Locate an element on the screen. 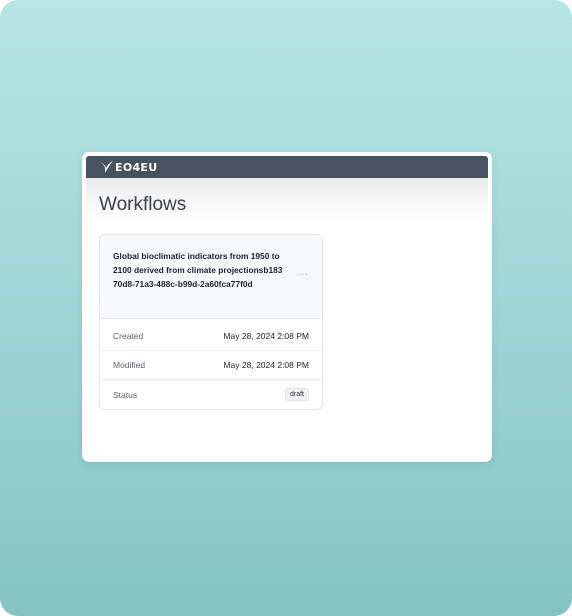 This screenshot has width=572, height=616. top-bar: EO4EU is located at coordinates (287, 167).